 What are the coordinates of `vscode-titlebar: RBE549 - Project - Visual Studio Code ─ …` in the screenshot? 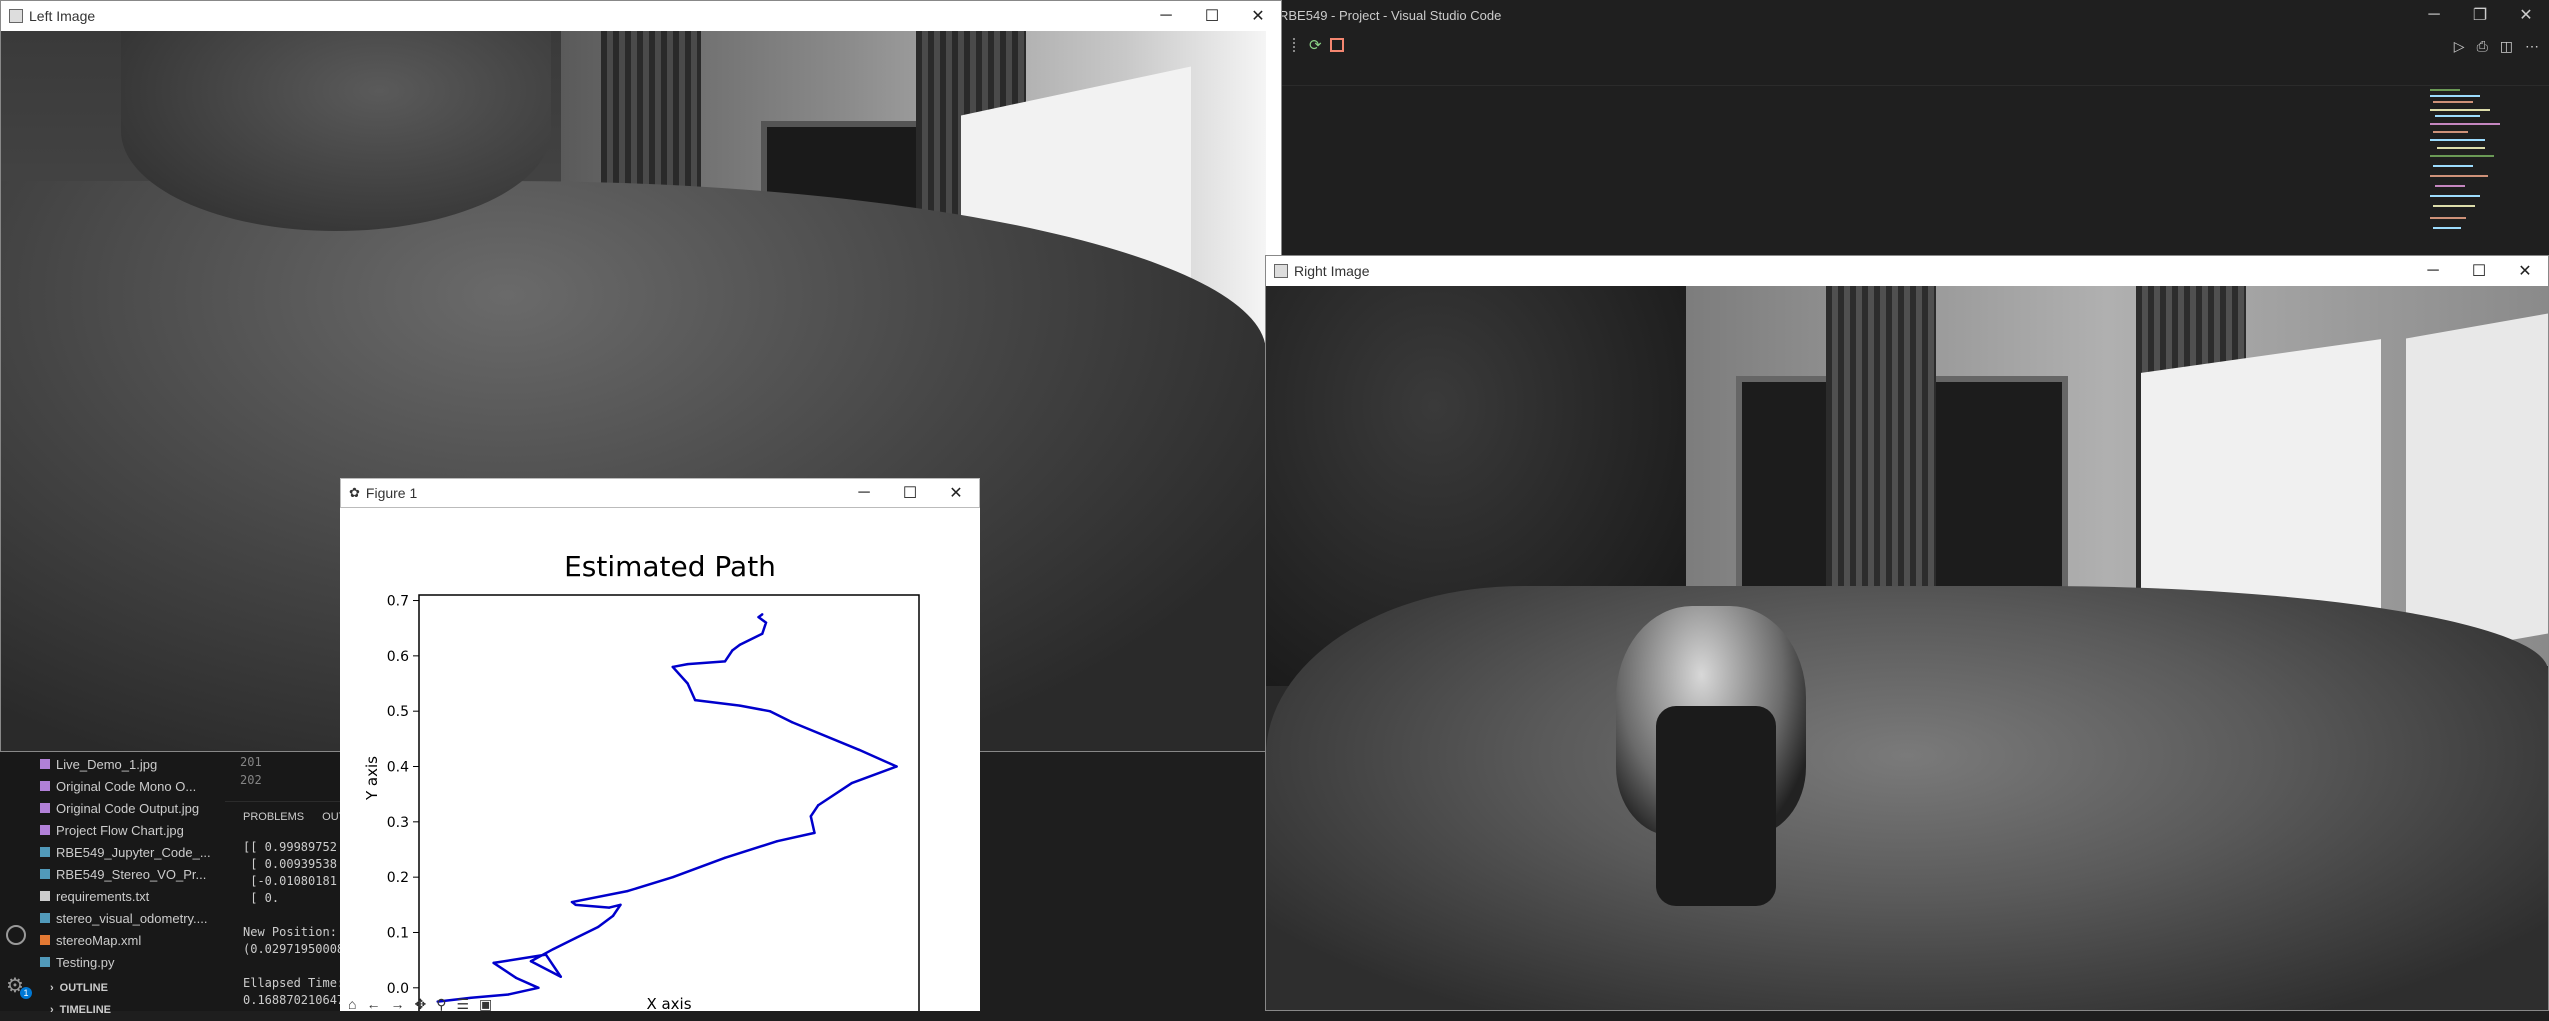 It's located at (1907, 15).